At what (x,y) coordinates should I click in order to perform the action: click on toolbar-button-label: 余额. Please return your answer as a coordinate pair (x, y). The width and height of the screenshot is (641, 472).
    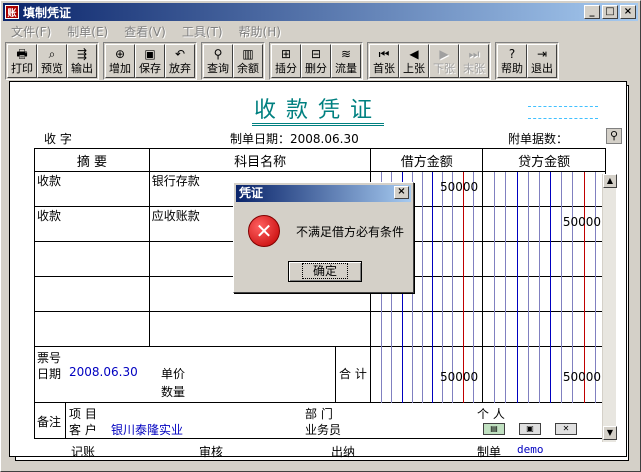
    Looking at the image, I should click on (248, 68).